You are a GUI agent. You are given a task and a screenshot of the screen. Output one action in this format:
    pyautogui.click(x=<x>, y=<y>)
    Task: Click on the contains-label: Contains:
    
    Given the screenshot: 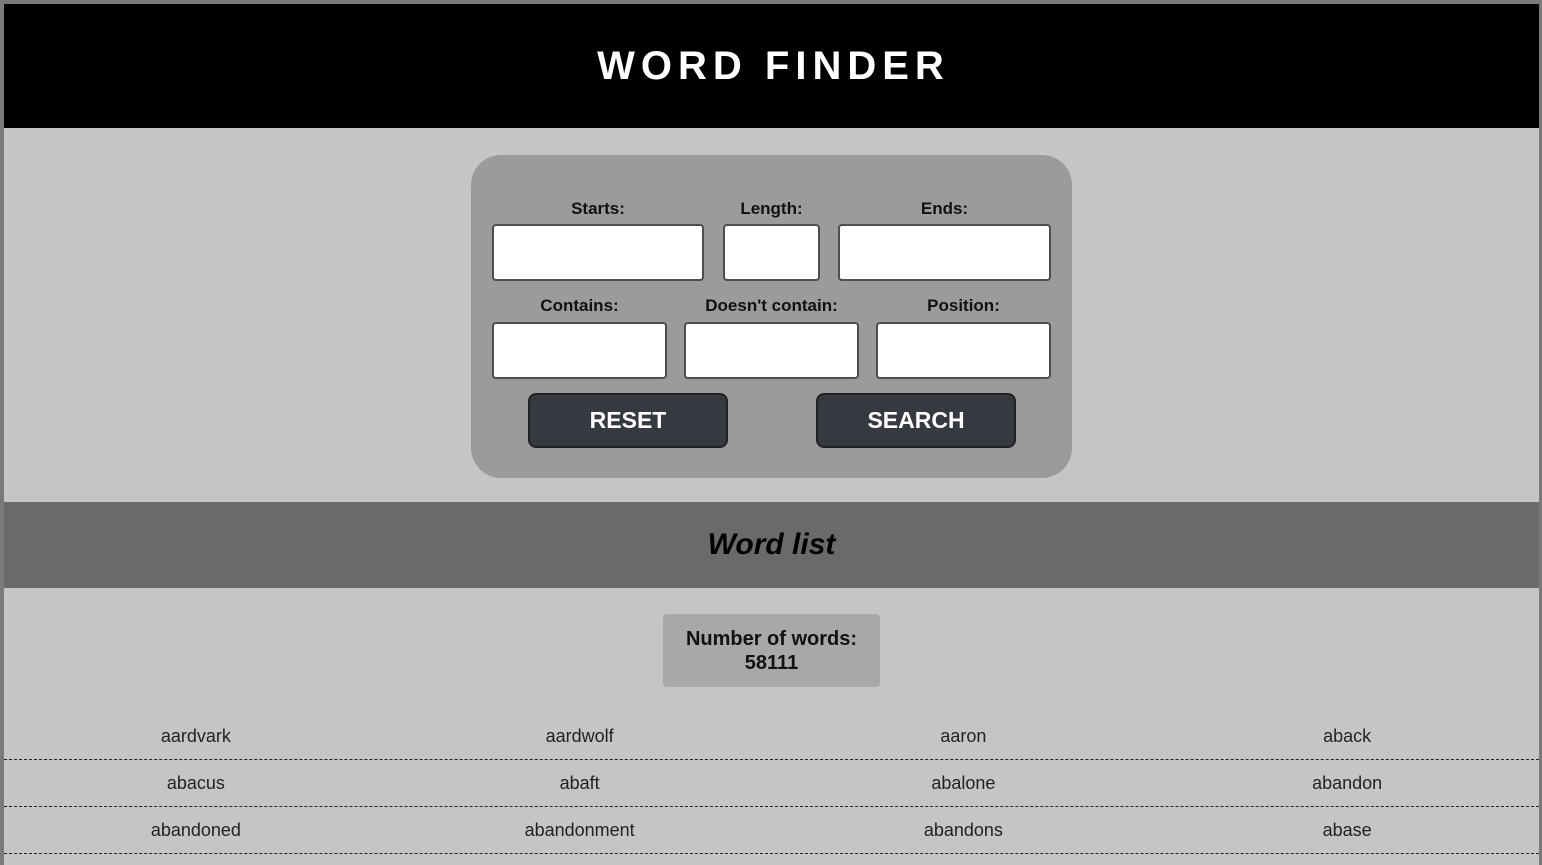 What is the action you would take?
    pyautogui.click(x=579, y=305)
    